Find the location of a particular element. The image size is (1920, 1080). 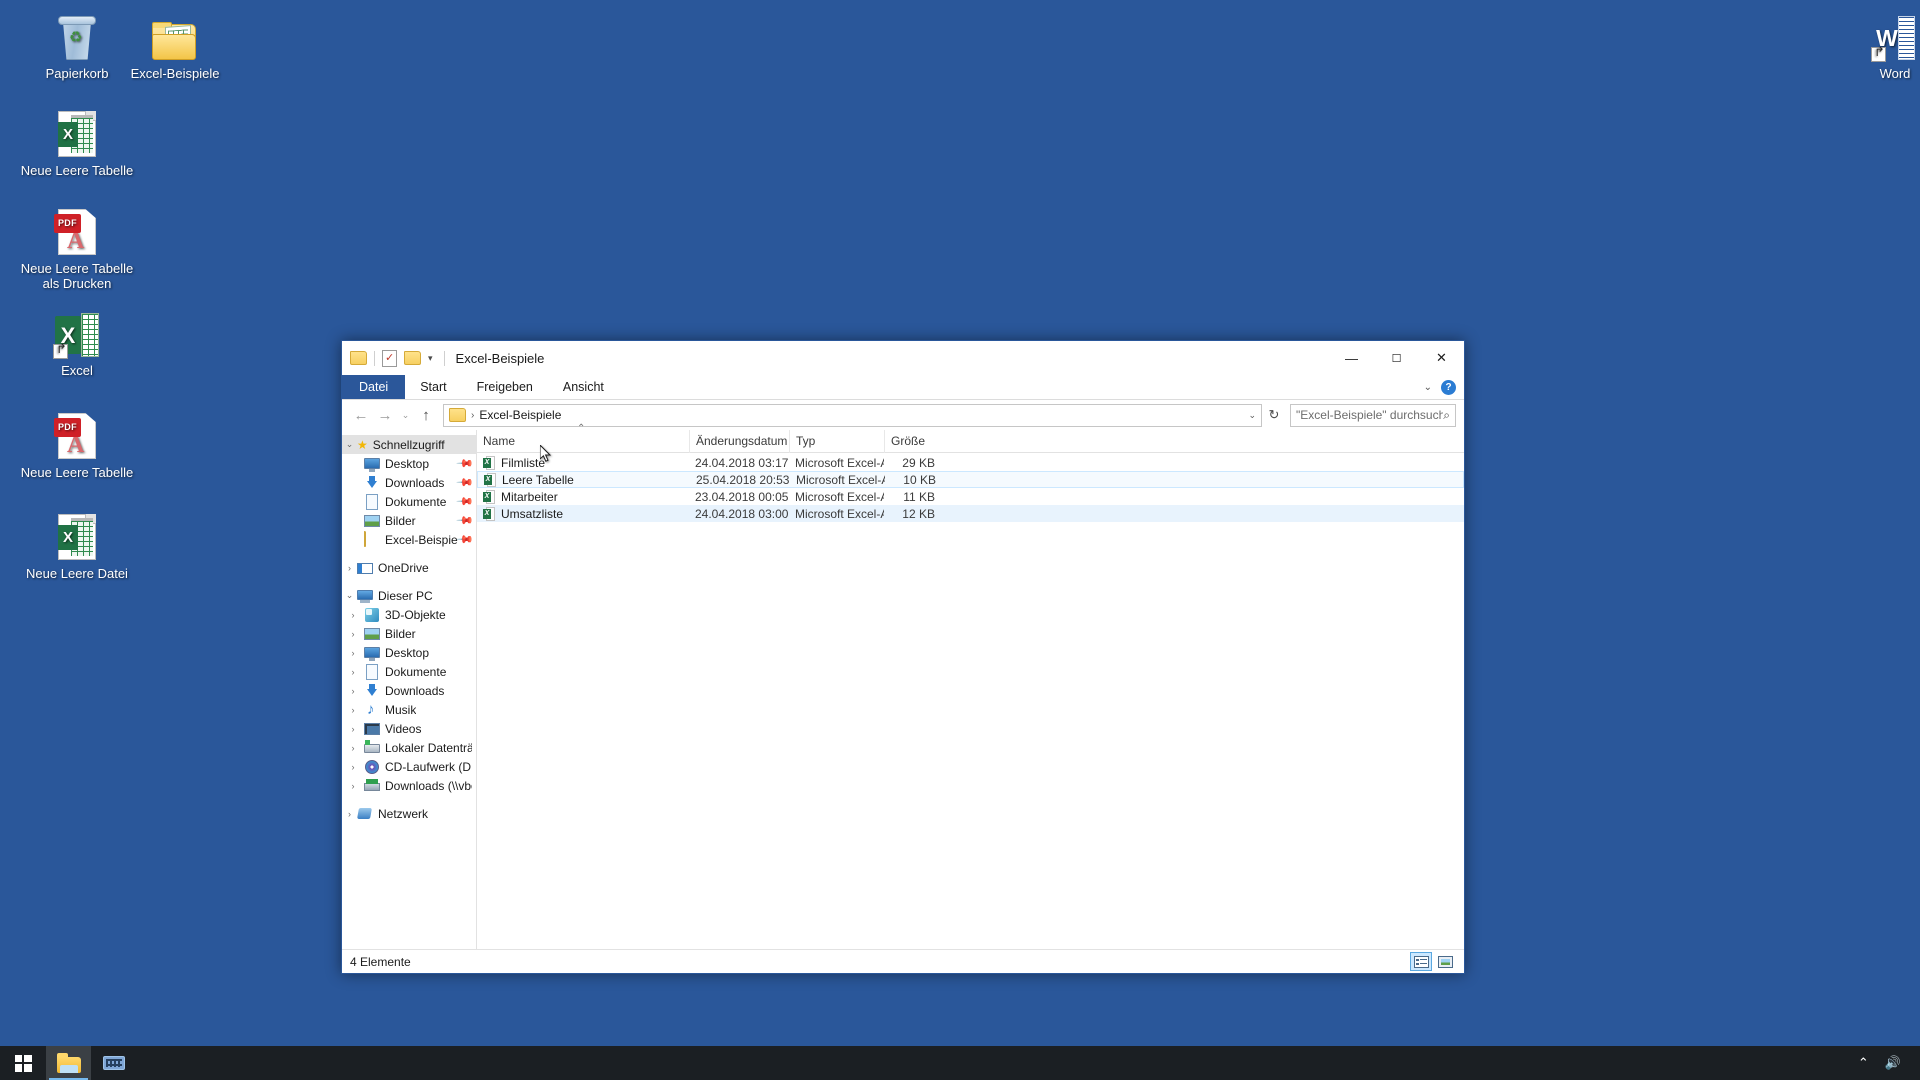

folder-icon is located at coordinates (358, 358).